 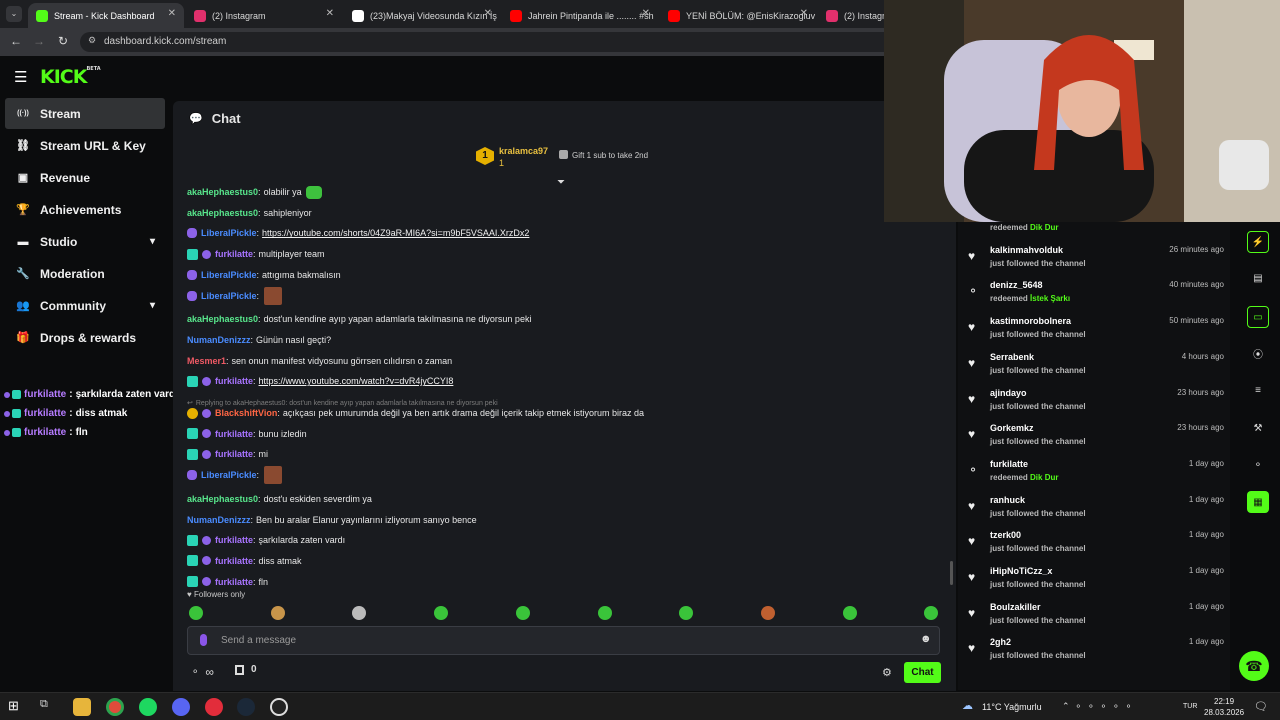 I want to click on activity-user: furkilatte, so click(x=1009, y=464).